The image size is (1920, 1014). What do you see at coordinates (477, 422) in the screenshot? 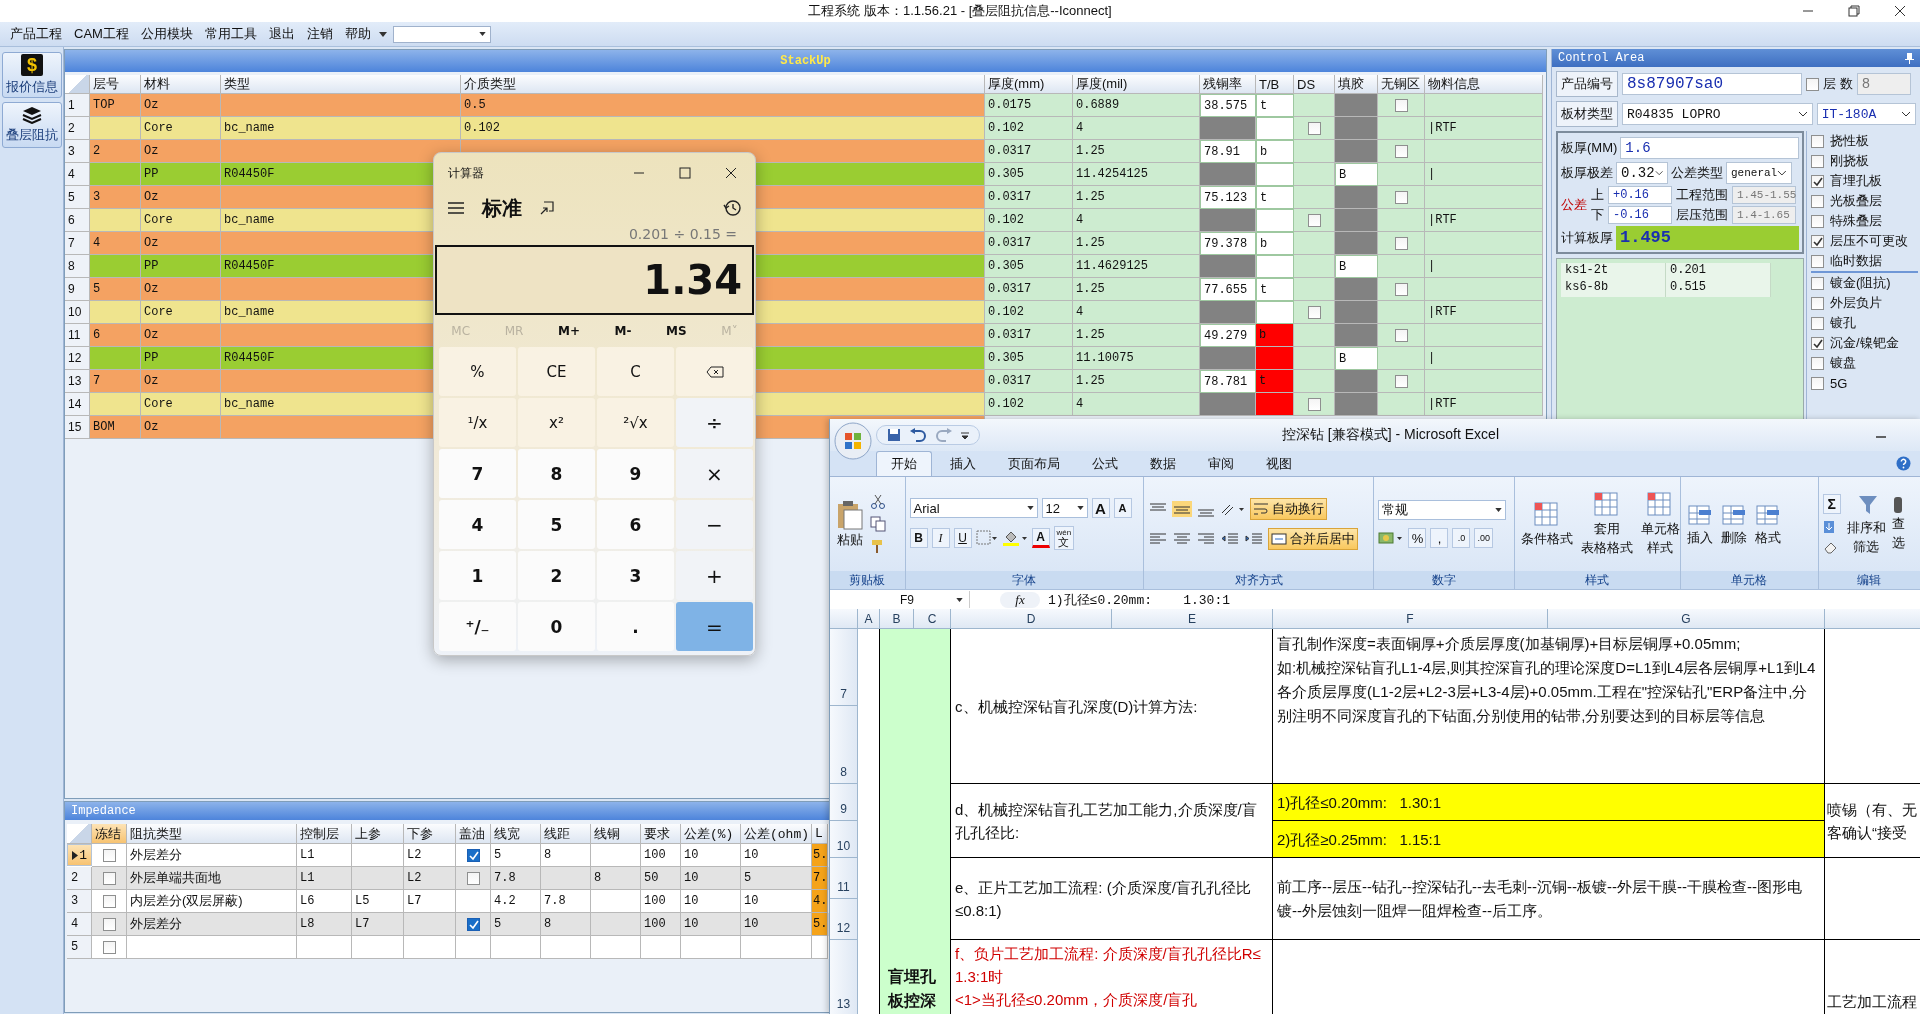
I see `calculator-key: ¹/x` at bounding box center [477, 422].